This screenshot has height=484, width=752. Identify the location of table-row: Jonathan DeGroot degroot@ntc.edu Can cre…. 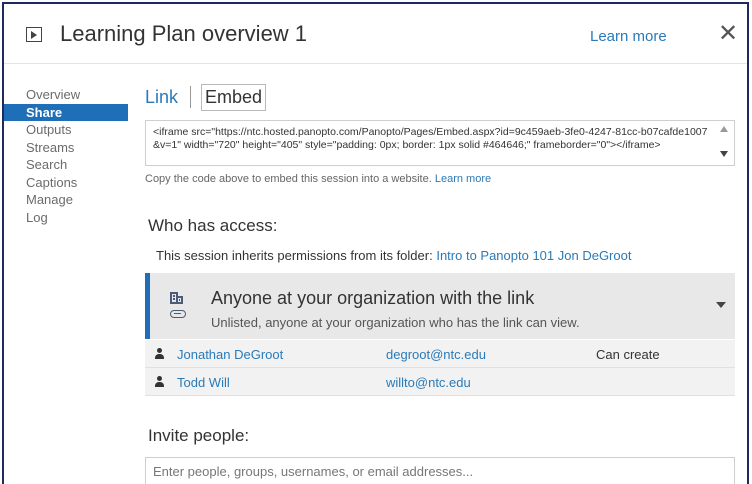
(440, 354).